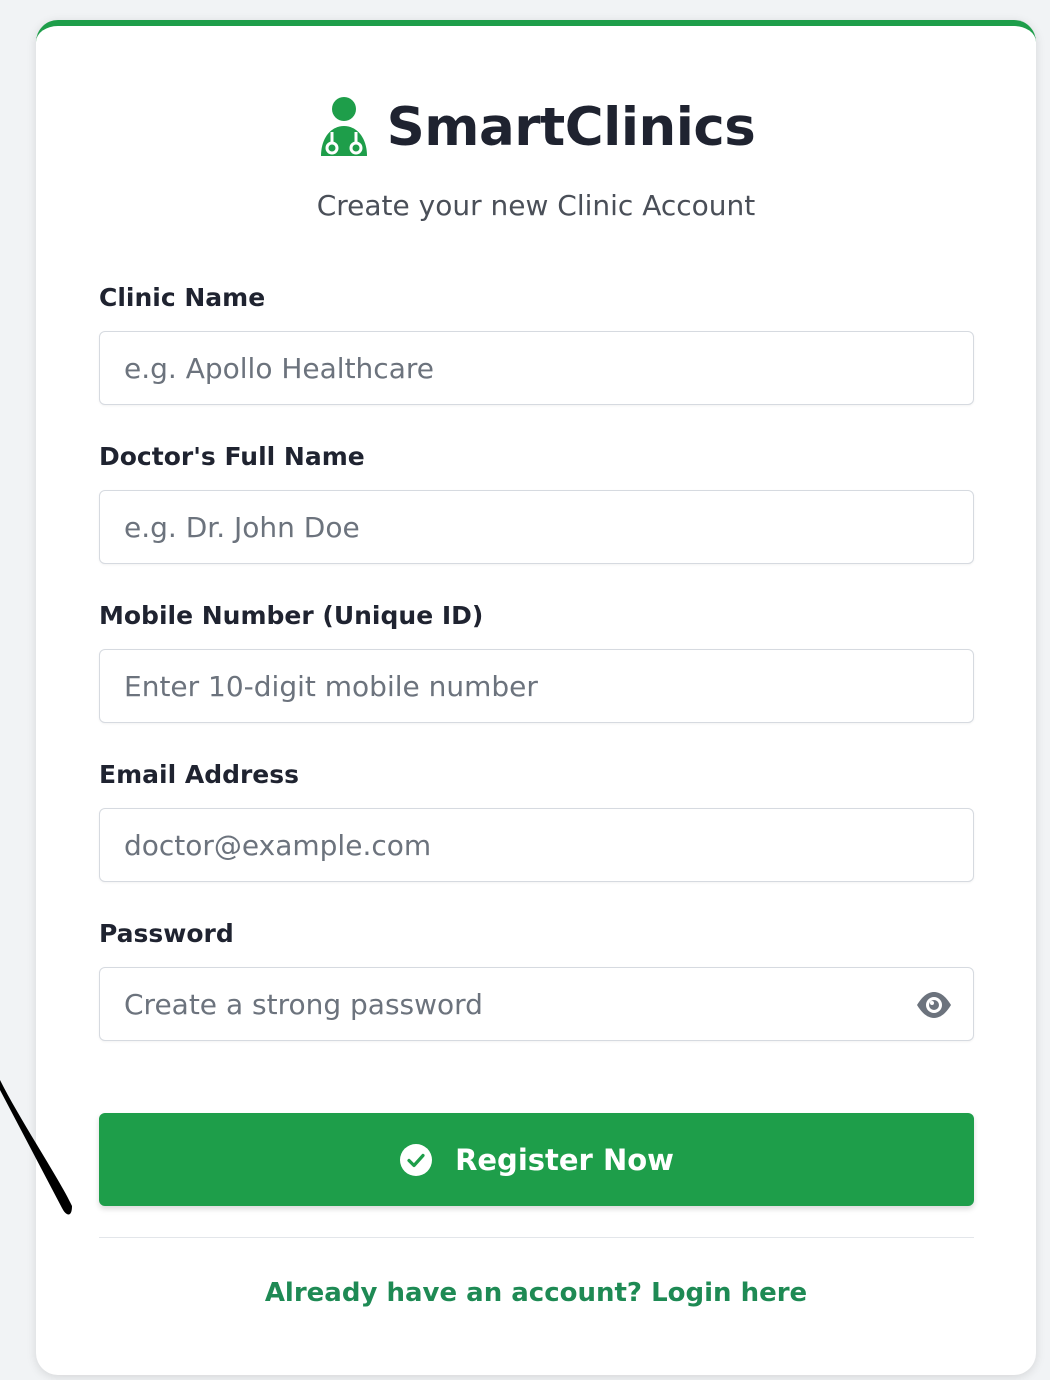 The width and height of the screenshot is (1050, 1380). I want to click on clinic-name-input, so click(536, 368).